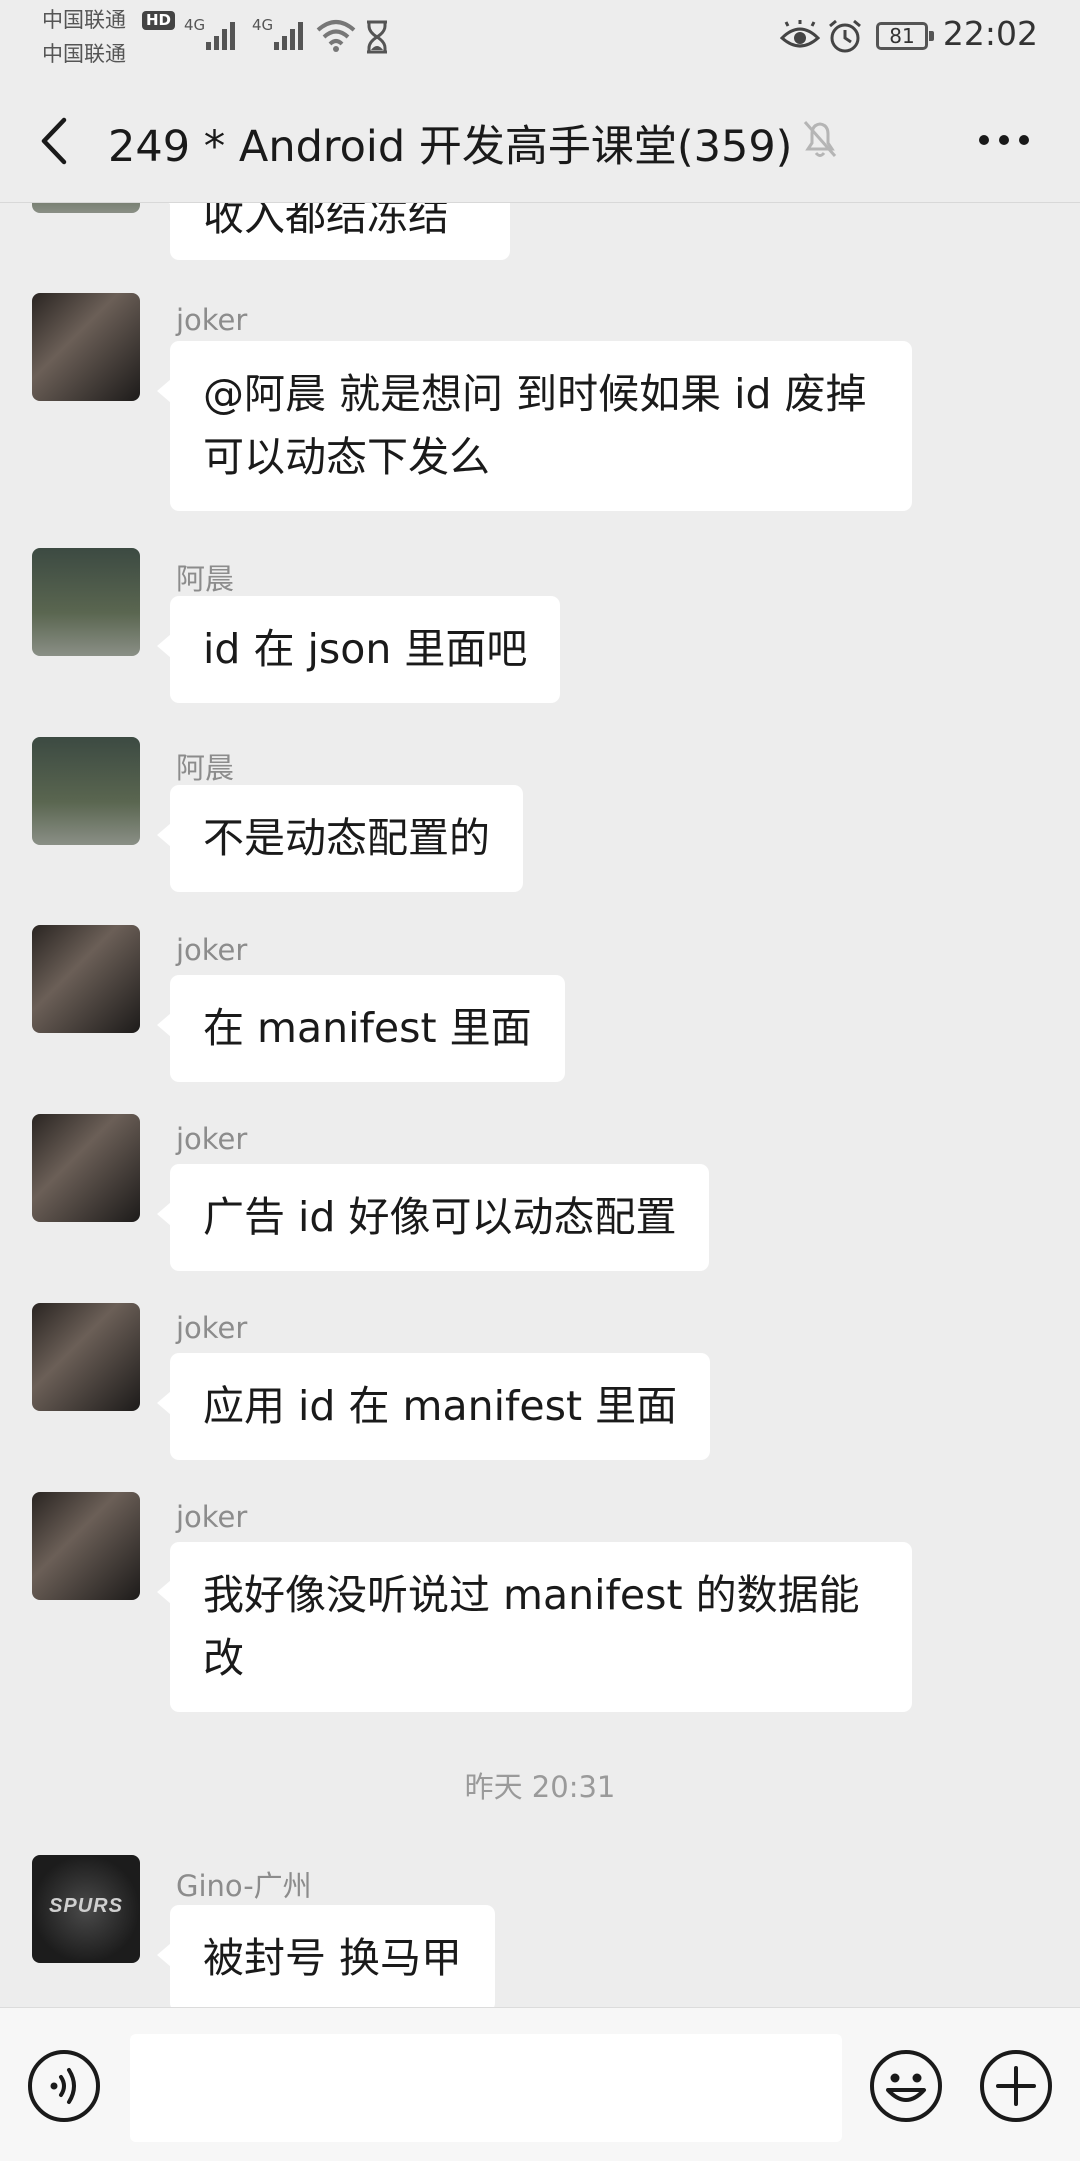 Image resolution: width=1080 pixels, height=2161 pixels. I want to click on message-bubble: 我好像没听说过 manifest 的数据能改, so click(534, 1627).